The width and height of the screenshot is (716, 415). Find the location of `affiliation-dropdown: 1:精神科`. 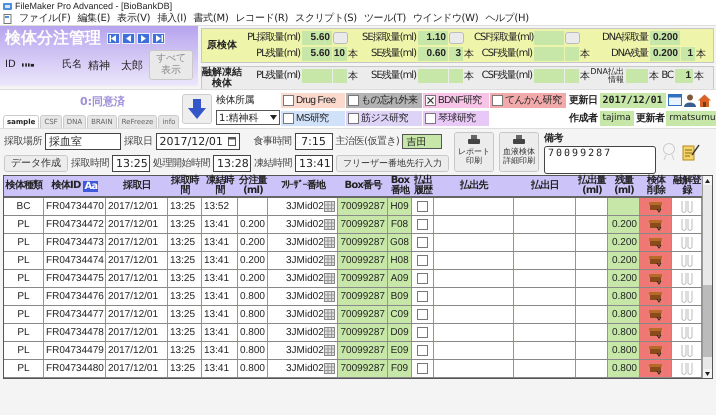

affiliation-dropdown: 1:精神科 is located at coordinates (248, 117).